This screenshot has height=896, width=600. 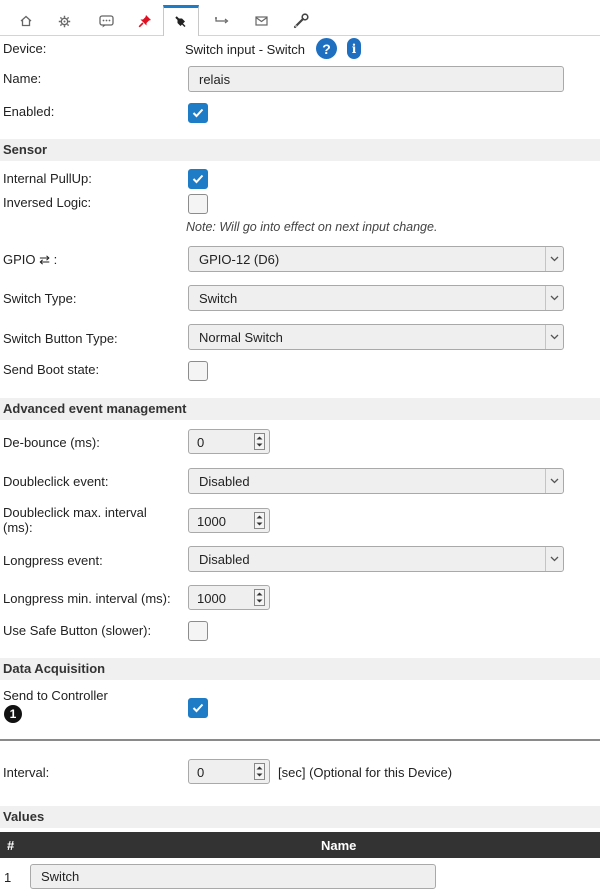 I want to click on button-type-select: Normal Switch, so click(x=376, y=337).